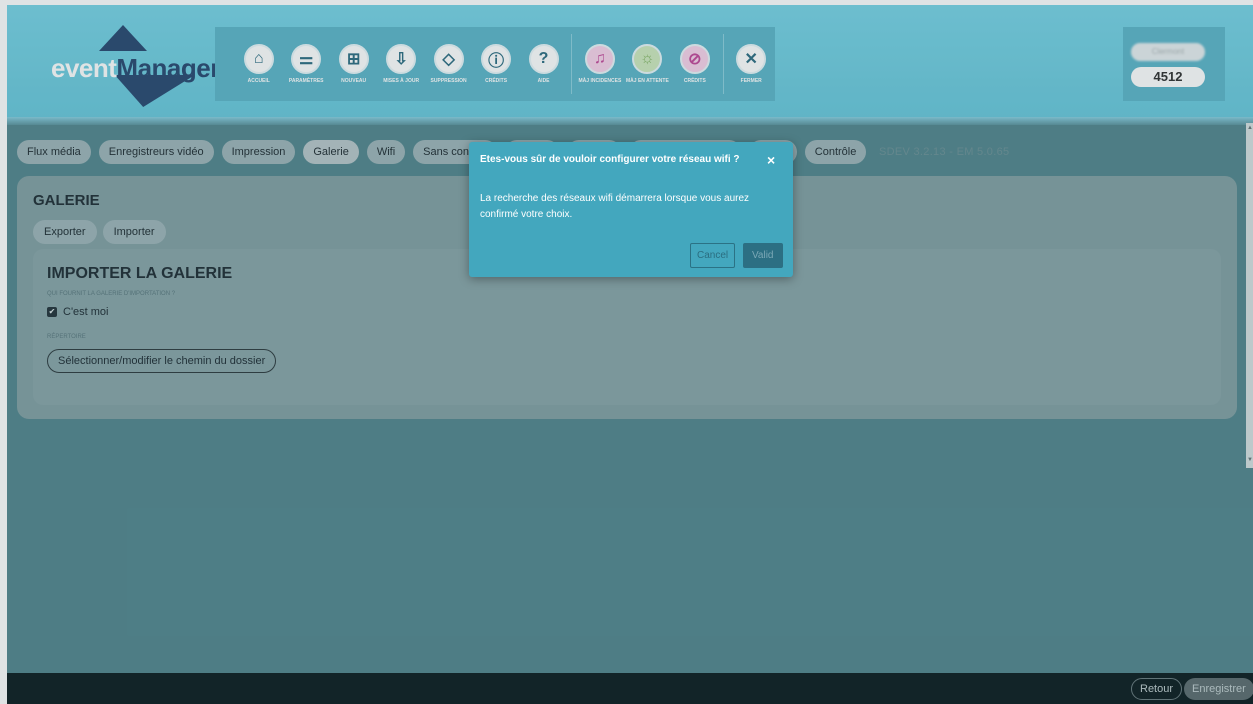  Describe the element at coordinates (713, 255) in the screenshot. I see `cancel-button: Cancel` at that location.